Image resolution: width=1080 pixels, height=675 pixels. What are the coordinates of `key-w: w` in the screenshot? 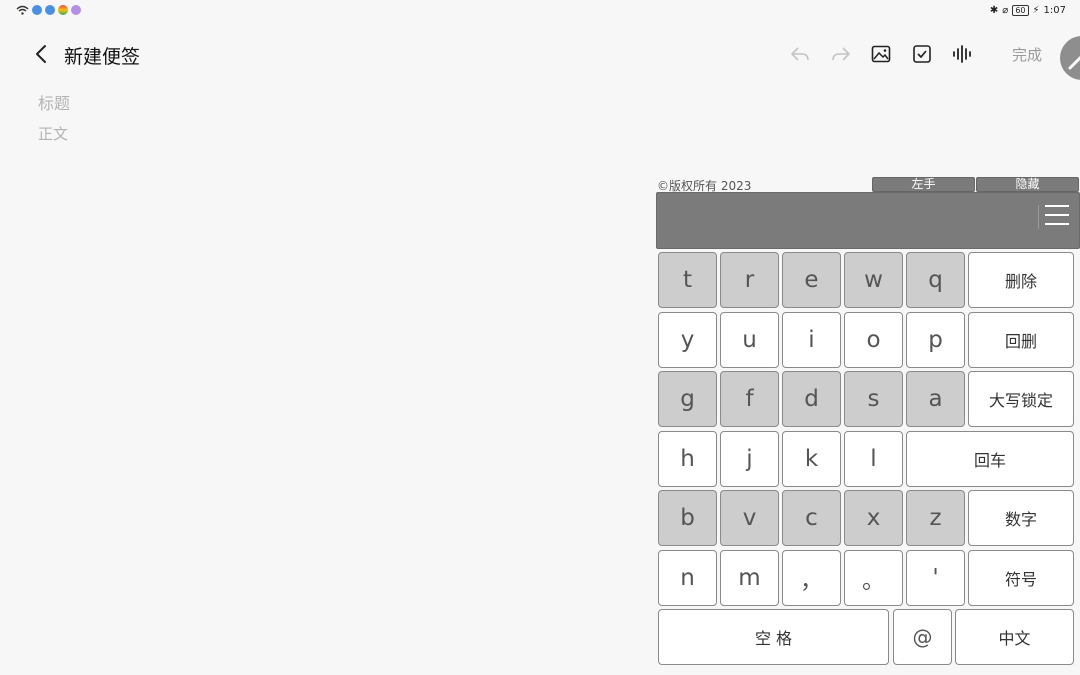 It's located at (873, 280).